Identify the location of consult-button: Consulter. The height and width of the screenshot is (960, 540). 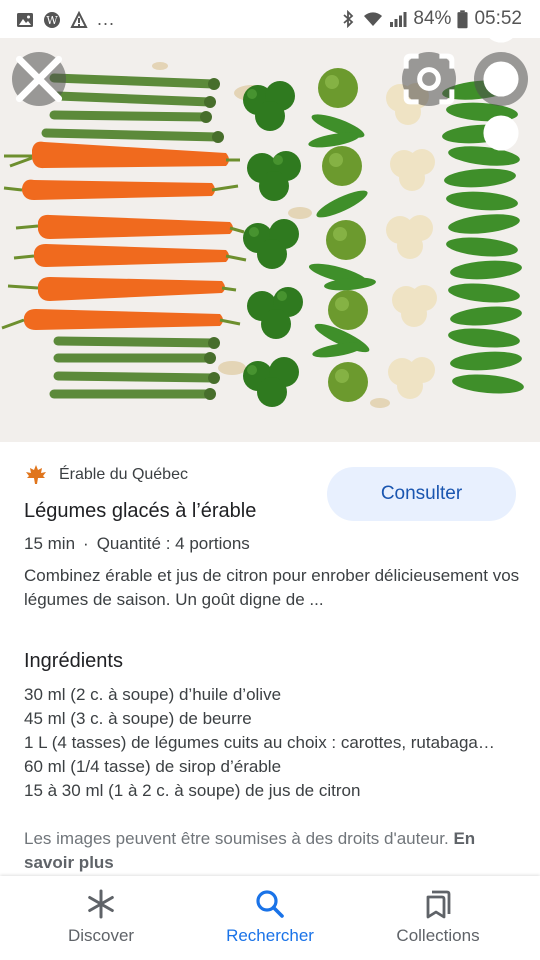
(421, 494).